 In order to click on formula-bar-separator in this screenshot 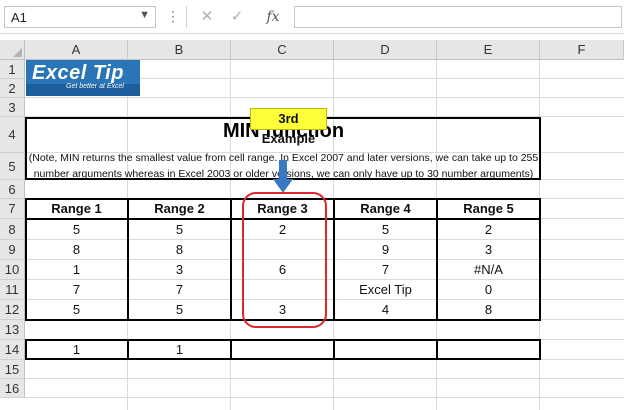, I will do `click(186, 17)`.